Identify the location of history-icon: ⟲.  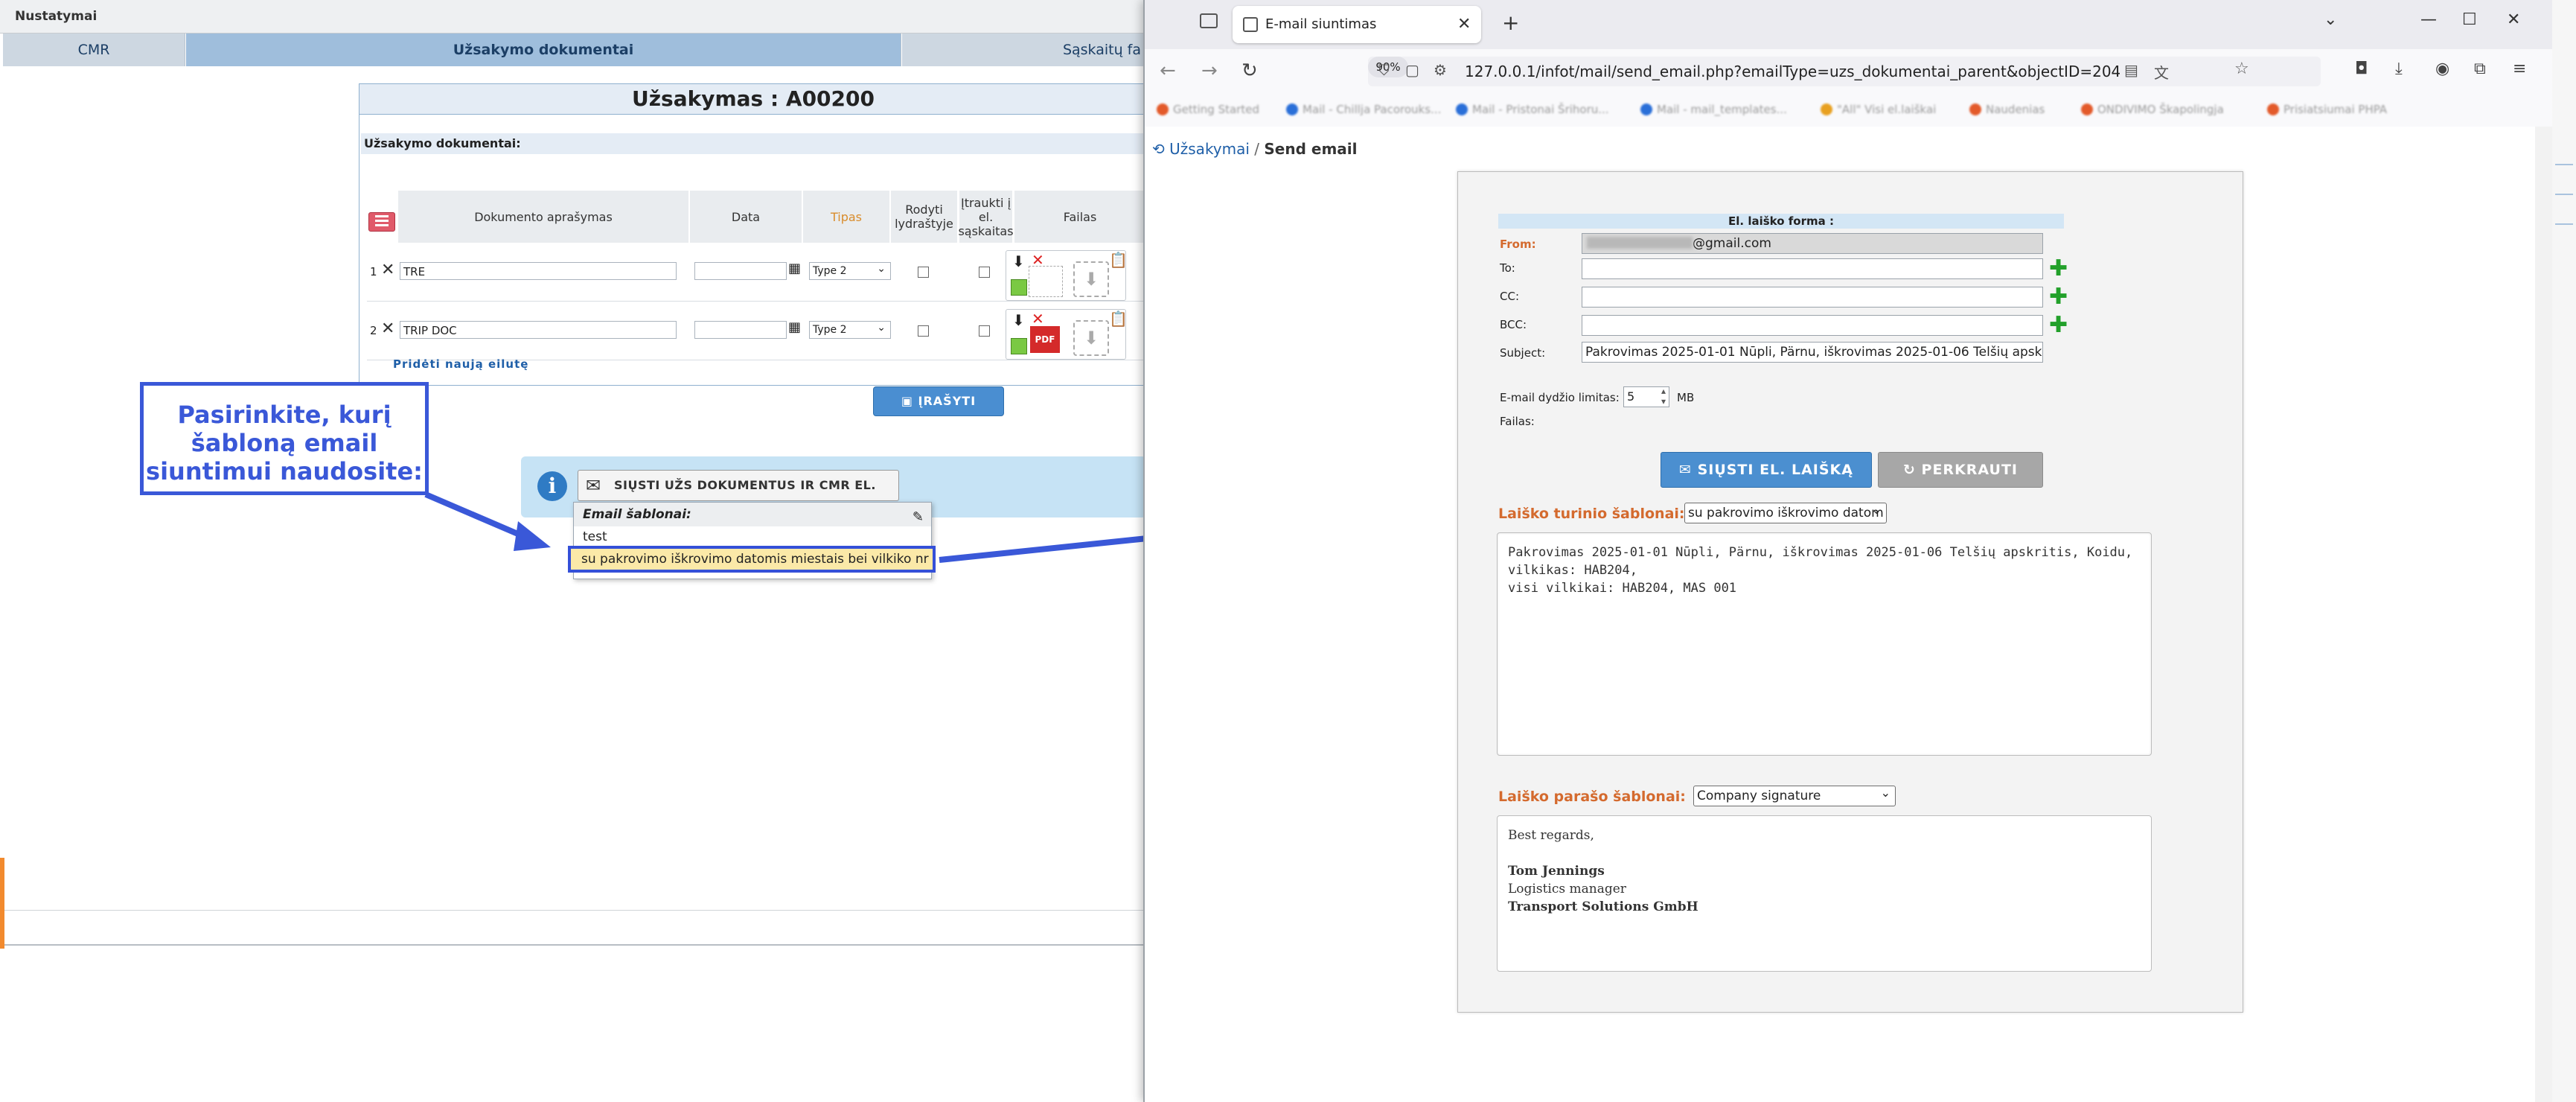
(1161, 149).